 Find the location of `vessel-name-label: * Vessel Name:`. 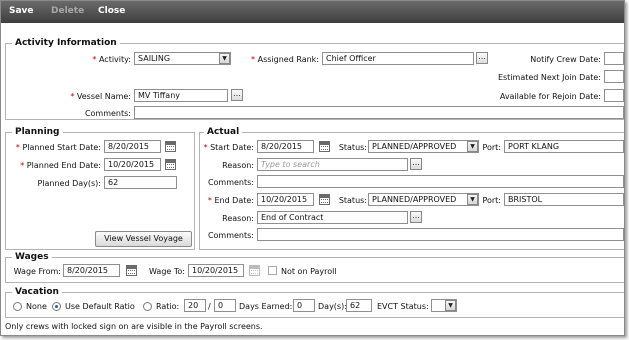

vessel-name-label: * Vessel Name: is located at coordinates (100, 96).